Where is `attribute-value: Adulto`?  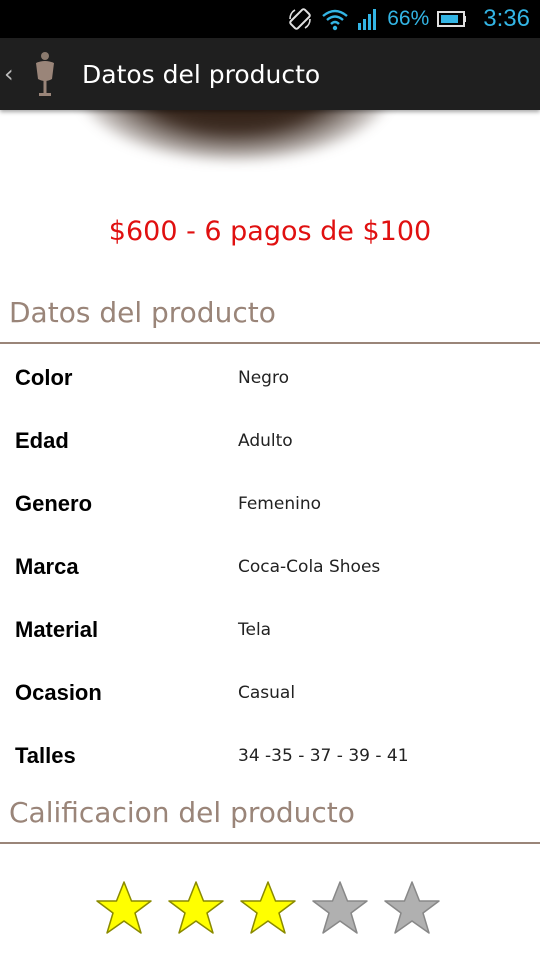 attribute-value: Adulto is located at coordinates (265, 441).